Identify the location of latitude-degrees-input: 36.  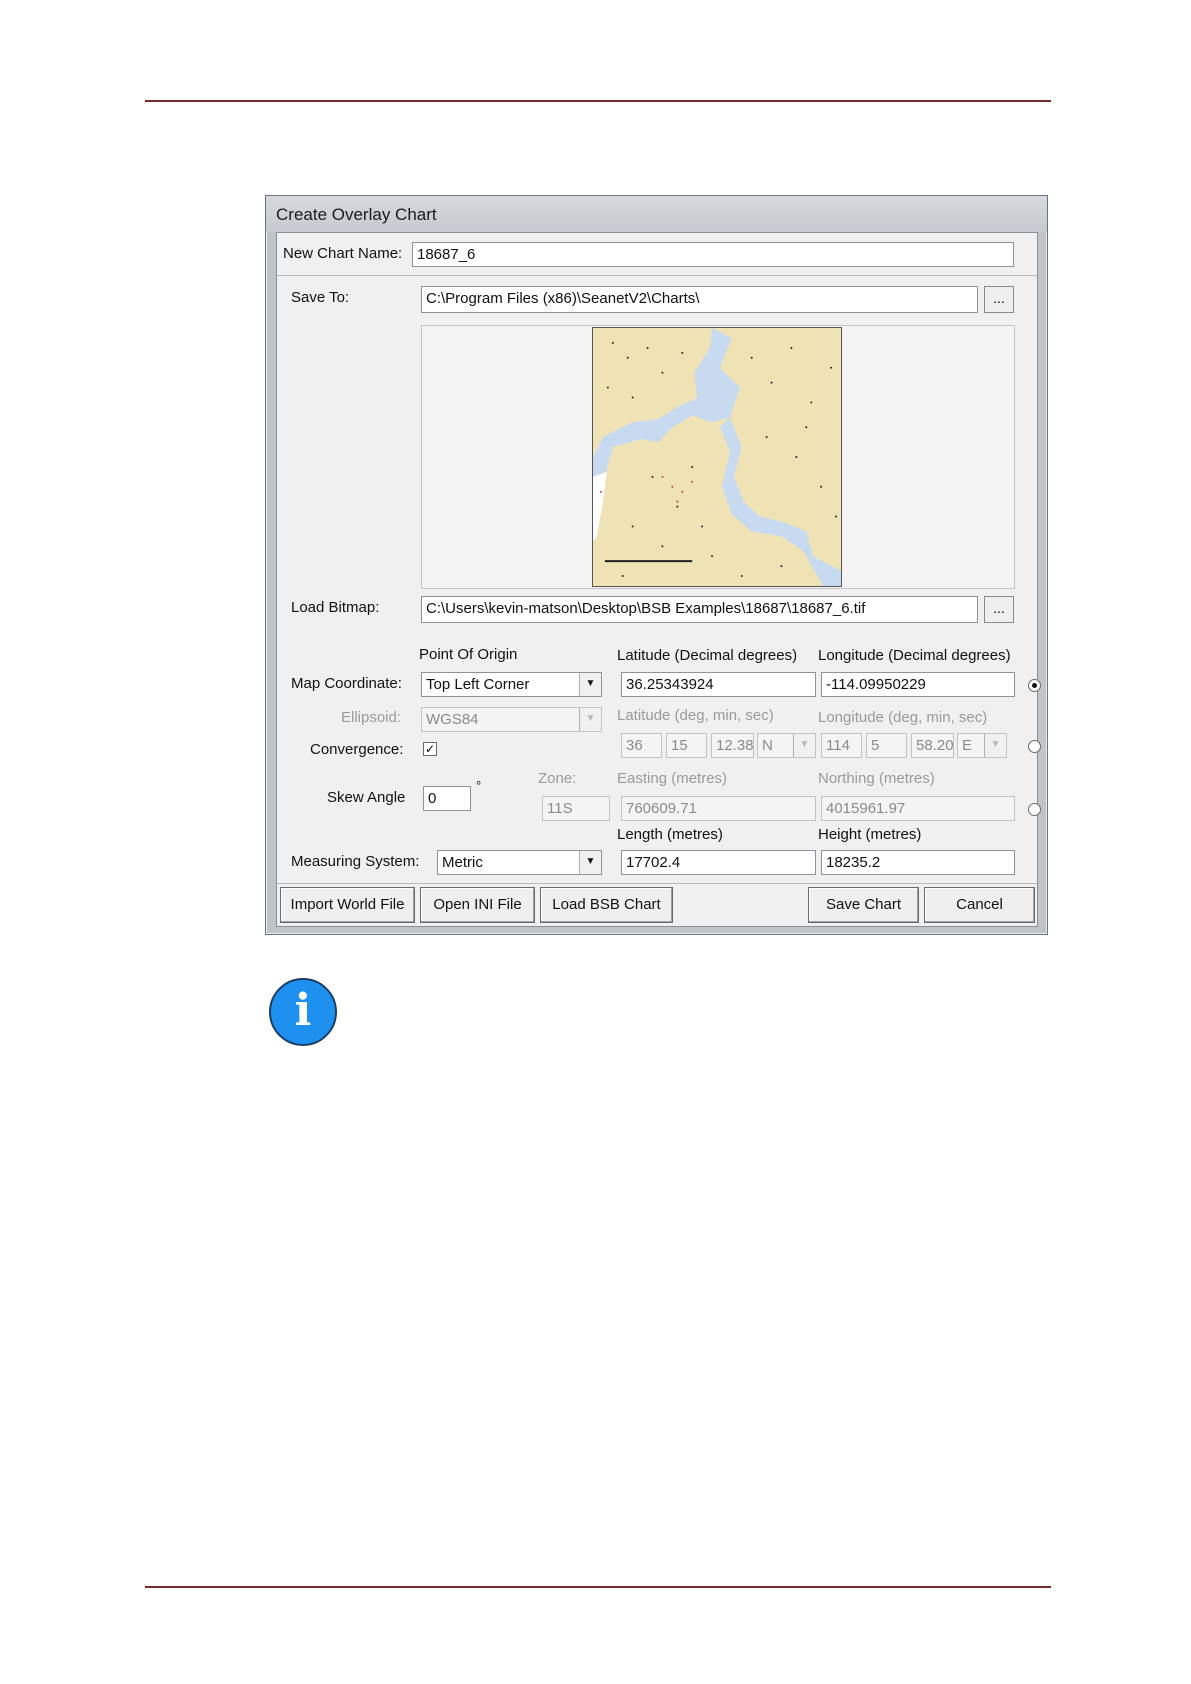
(641, 745).